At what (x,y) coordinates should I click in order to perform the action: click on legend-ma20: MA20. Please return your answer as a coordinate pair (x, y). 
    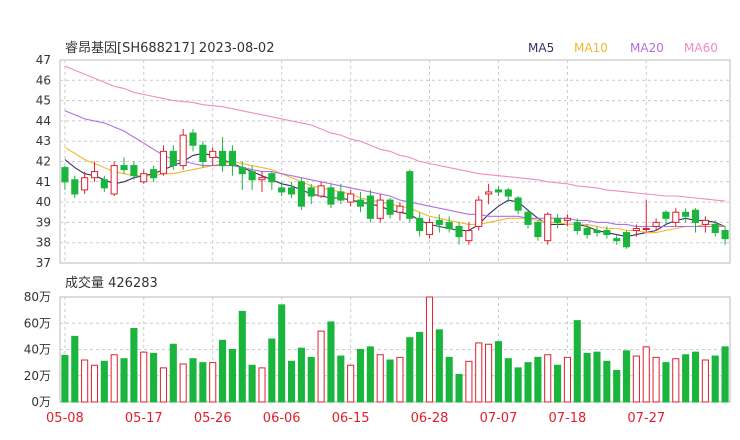
    Looking at the image, I should click on (647, 48).